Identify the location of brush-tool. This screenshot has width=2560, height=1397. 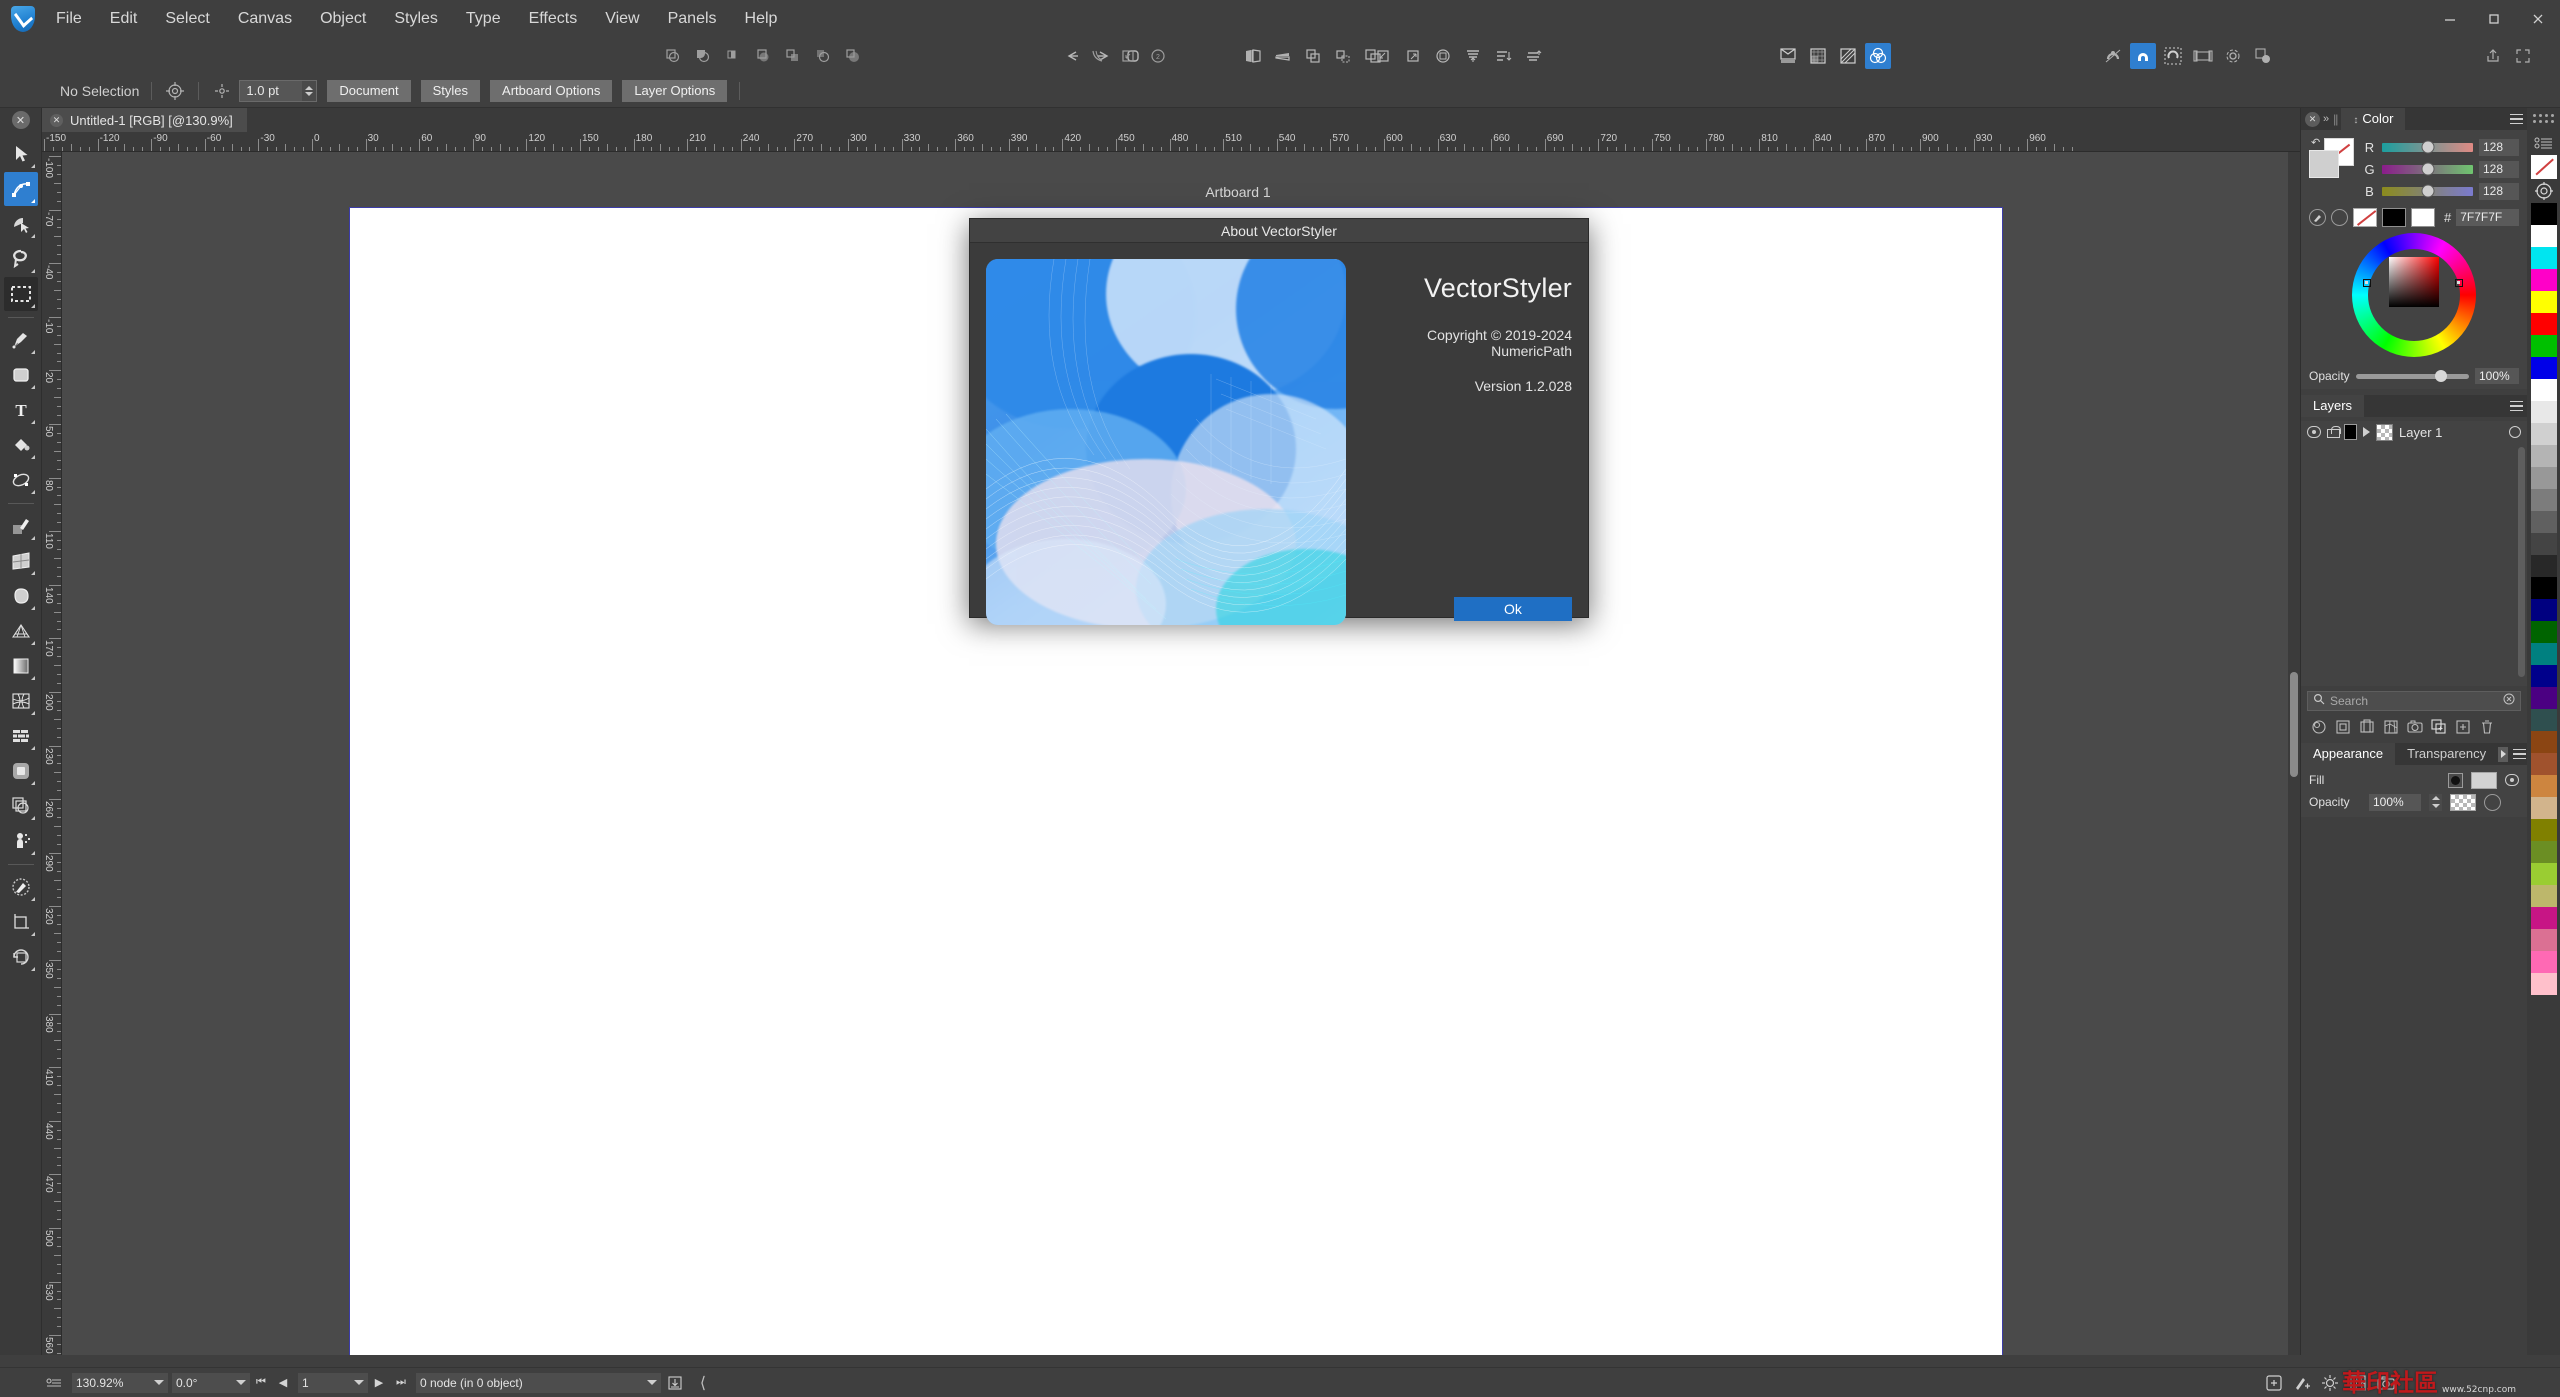
(21, 526).